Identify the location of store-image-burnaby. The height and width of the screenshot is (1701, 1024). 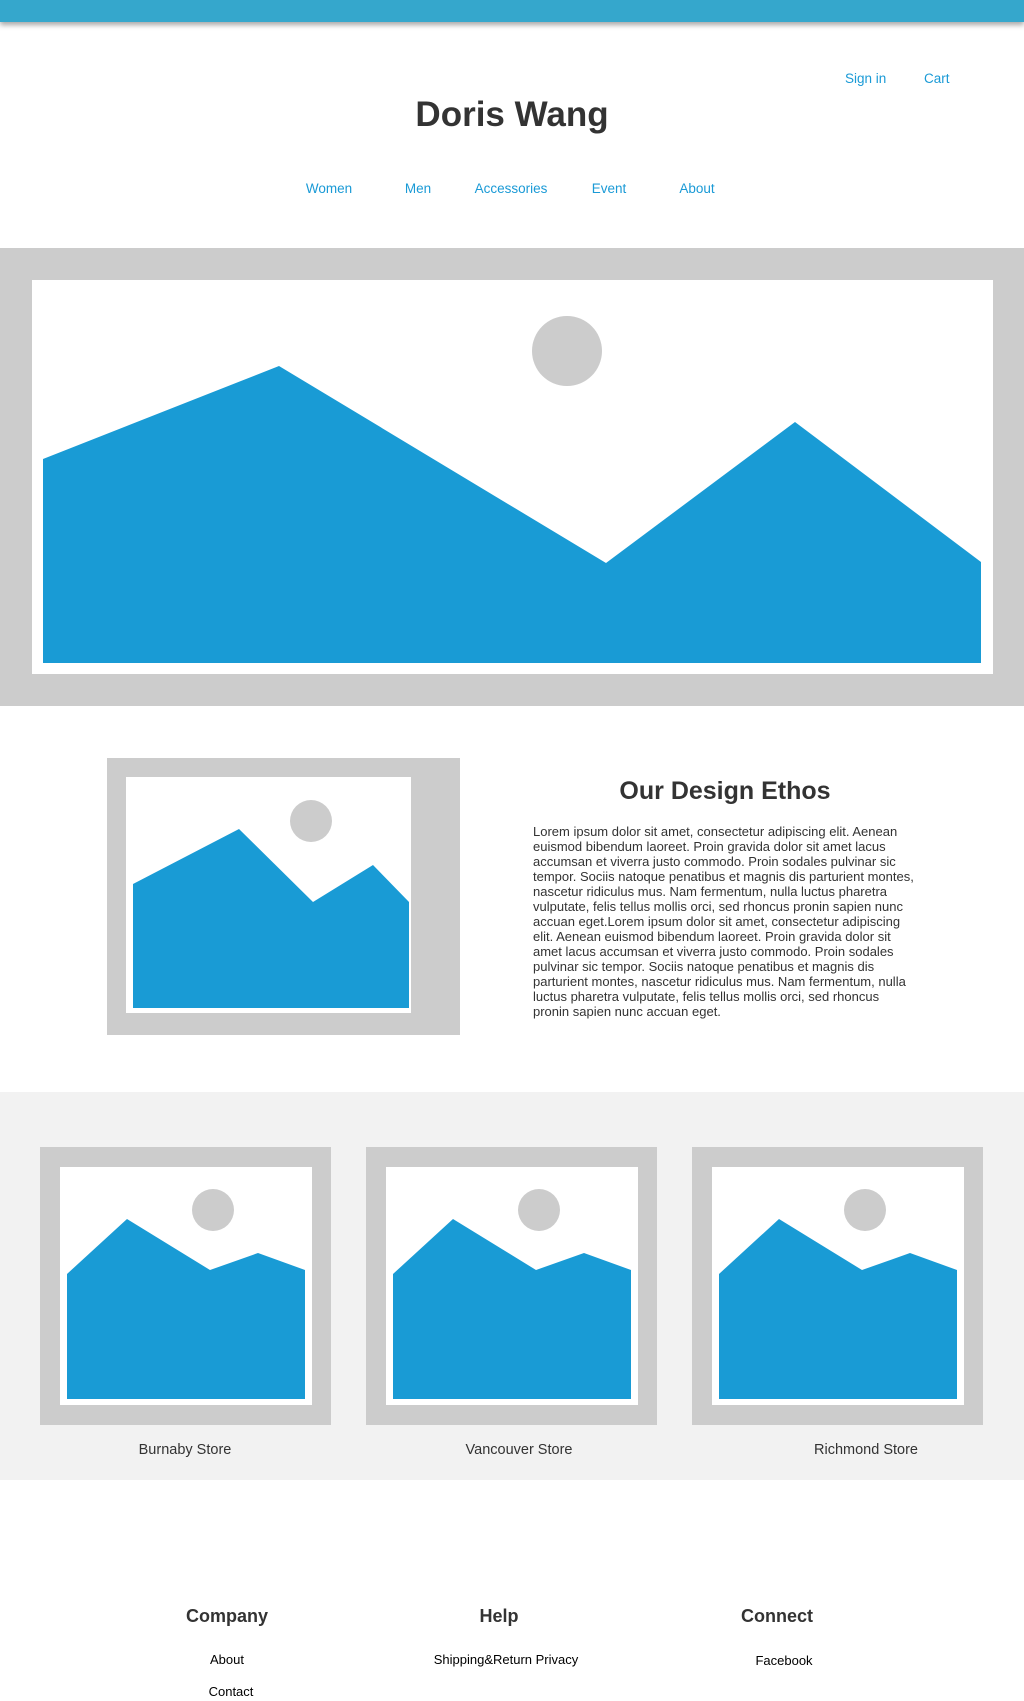
(185, 1286).